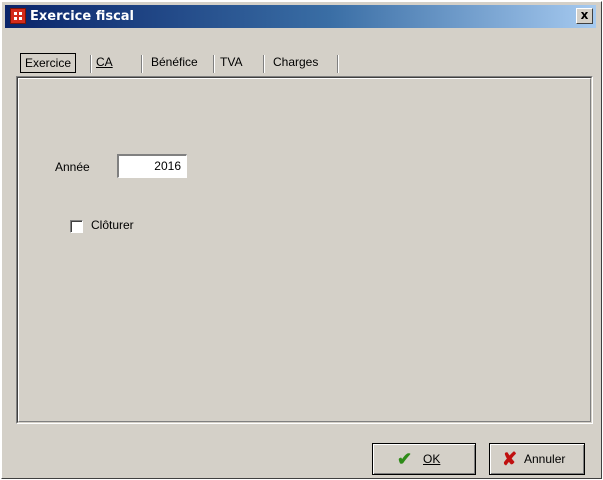 This screenshot has width=603, height=480. What do you see at coordinates (72, 167) in the screenshot?
I see `year-label: Année` at bounding box center [72, 167].